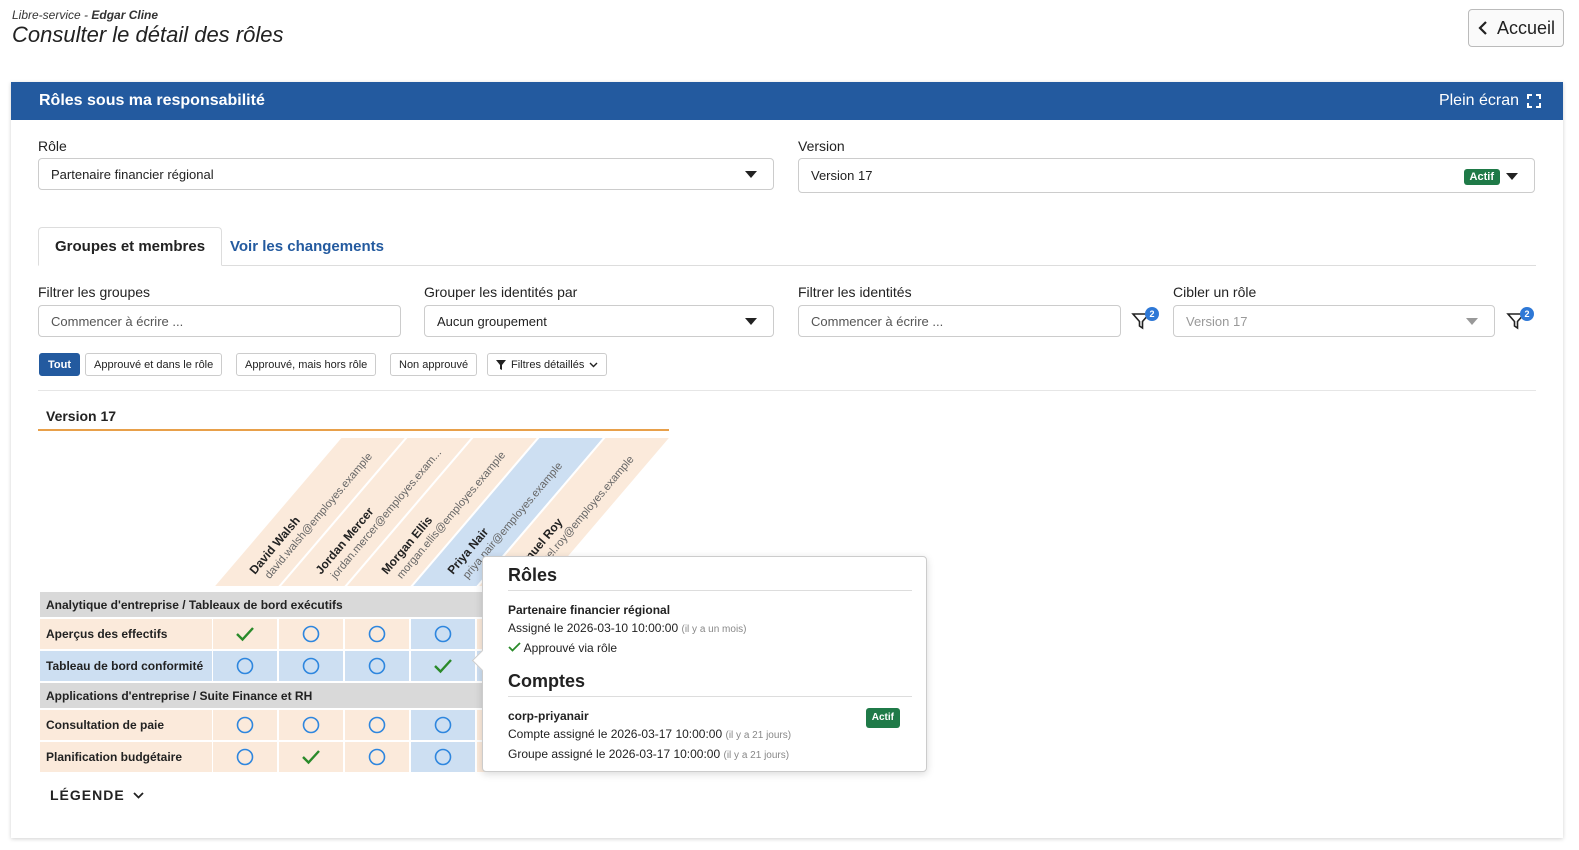  What do you see at coordinates (842, 175) in the screenshot?
I see `version-select-value: Version 17` at bounding box center [842, 175].